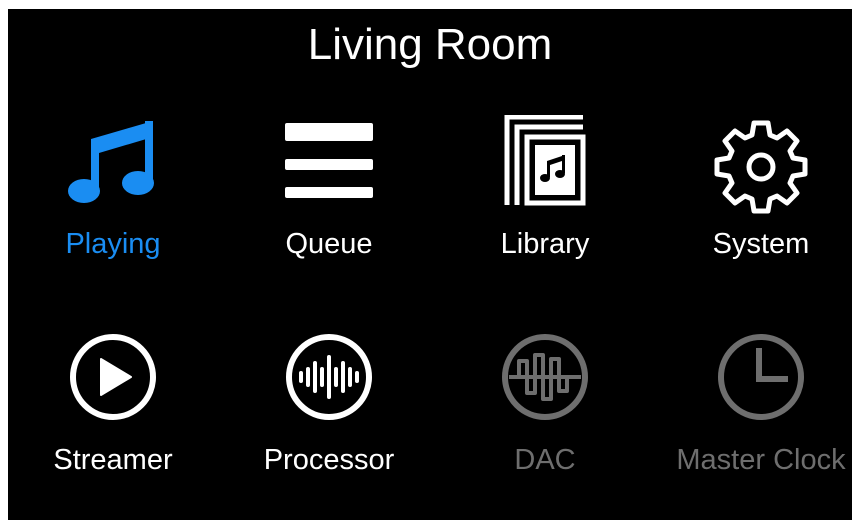 The height and width of the screenshot is (521, 858). Describe the element at coordinates (113, 381) in the screenshot. I see `play-circle-icon` at that location.